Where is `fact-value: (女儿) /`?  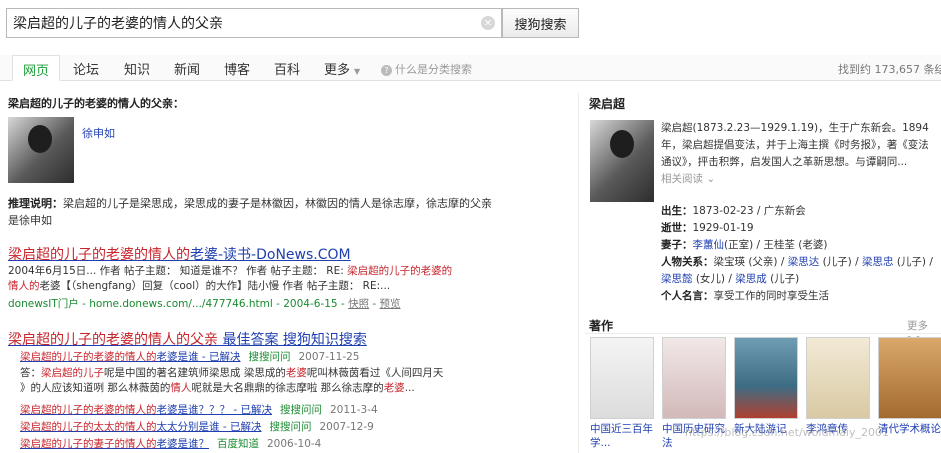
fact-value: (女儿) / is located at coordinates (714, 279).